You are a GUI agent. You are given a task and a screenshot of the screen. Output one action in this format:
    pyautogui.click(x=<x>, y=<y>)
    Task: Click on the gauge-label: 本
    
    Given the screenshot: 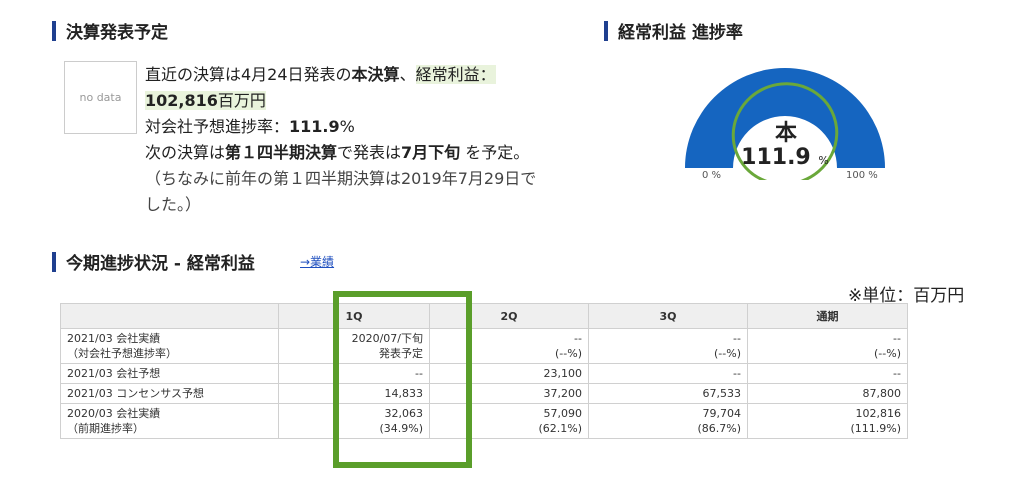 What is the action you would take?
    pyautogui.click(x=786, y=133)
    